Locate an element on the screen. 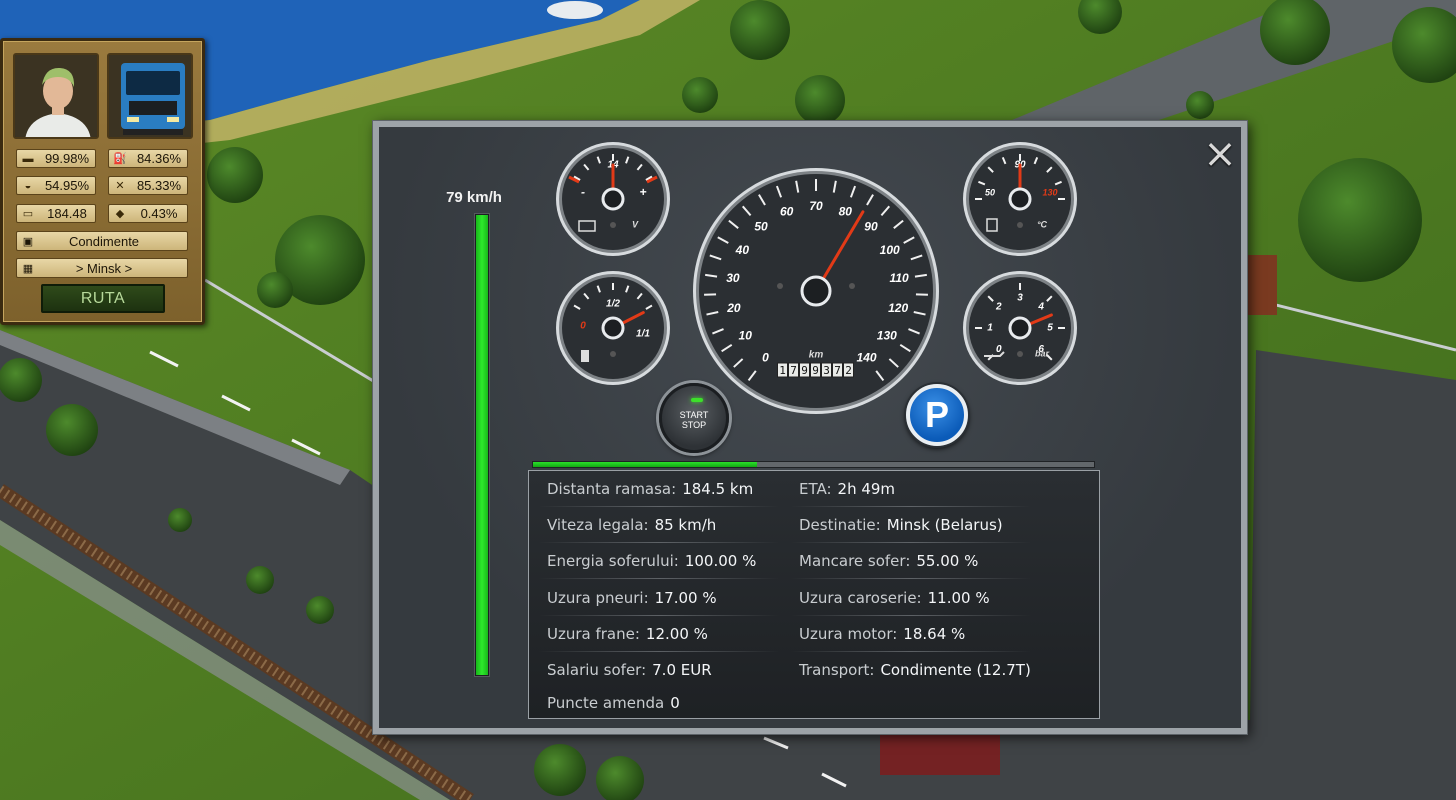 The height and width of the screenshot is (800, 1456). start-stop-label: START STOP is located at coordinates (694, 420).